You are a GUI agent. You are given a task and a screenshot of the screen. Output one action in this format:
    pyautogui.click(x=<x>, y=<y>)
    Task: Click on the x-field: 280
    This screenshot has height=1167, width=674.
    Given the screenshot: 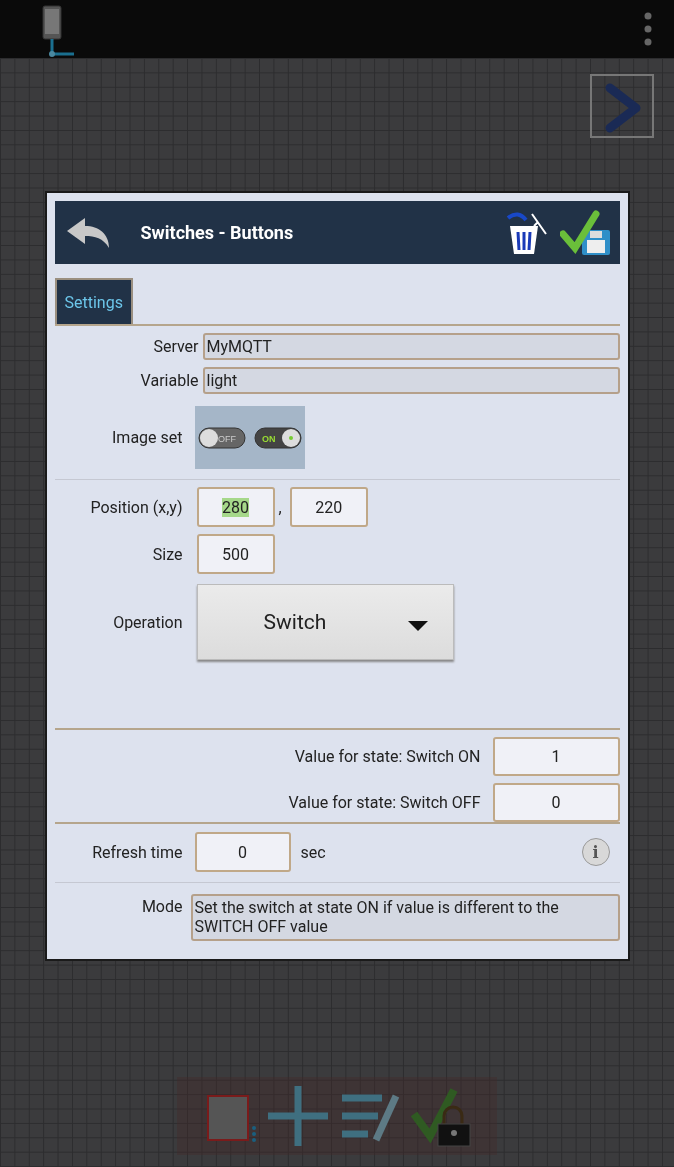 What is the action you would take?
    pyautogui.click(x=235, y=507)
    